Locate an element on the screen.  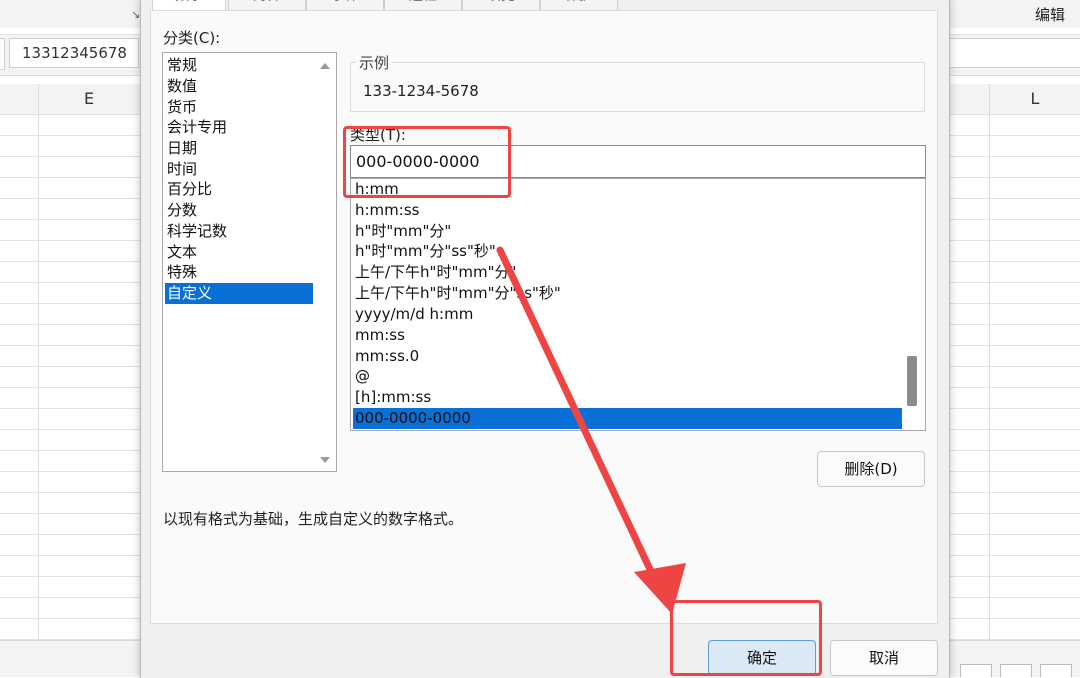
arrow-annotation-icon is located at coordinates (591, 430).